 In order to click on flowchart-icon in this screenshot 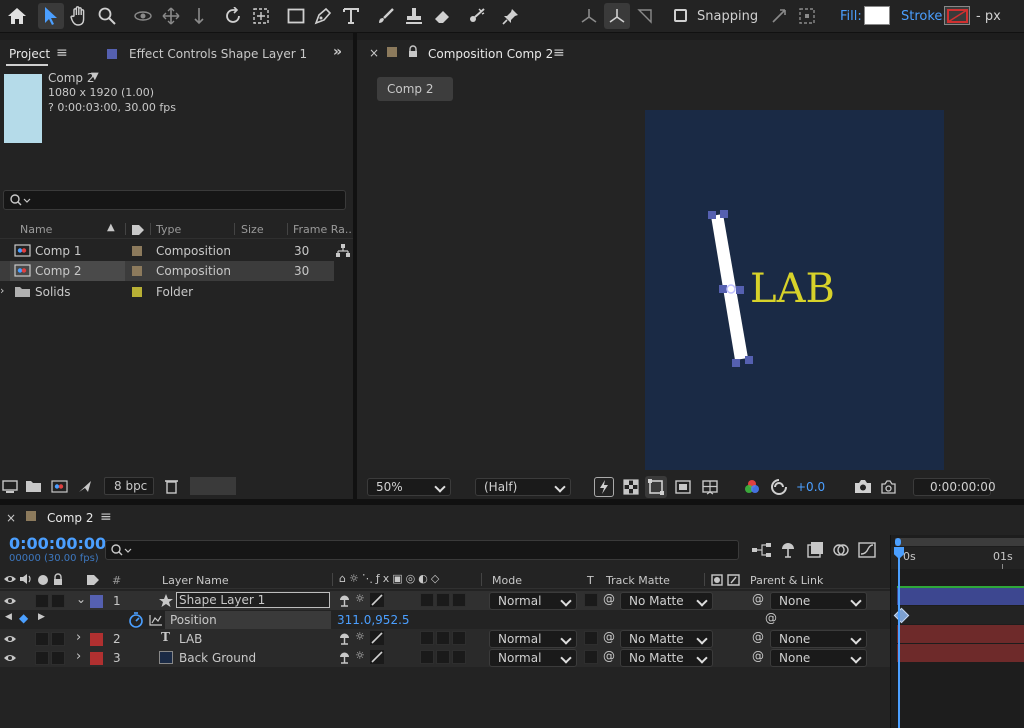, I will do `click(343, 251)`.